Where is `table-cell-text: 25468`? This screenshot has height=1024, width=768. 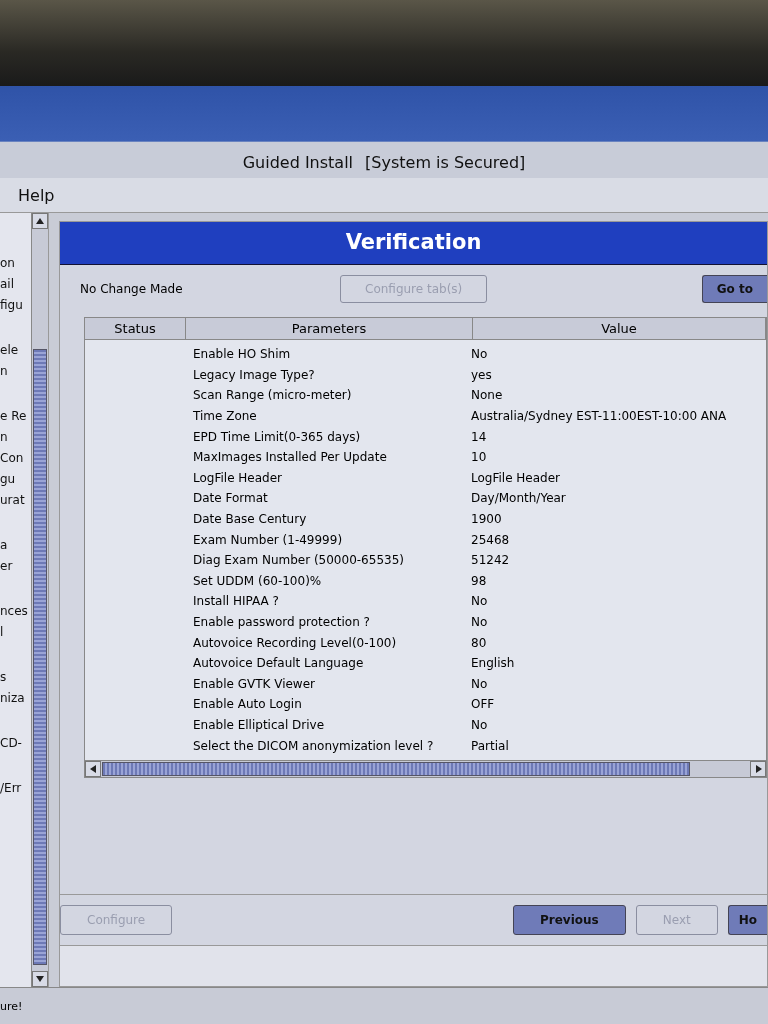 table-cell-text: 25468 is located at coordinates (491, 539).